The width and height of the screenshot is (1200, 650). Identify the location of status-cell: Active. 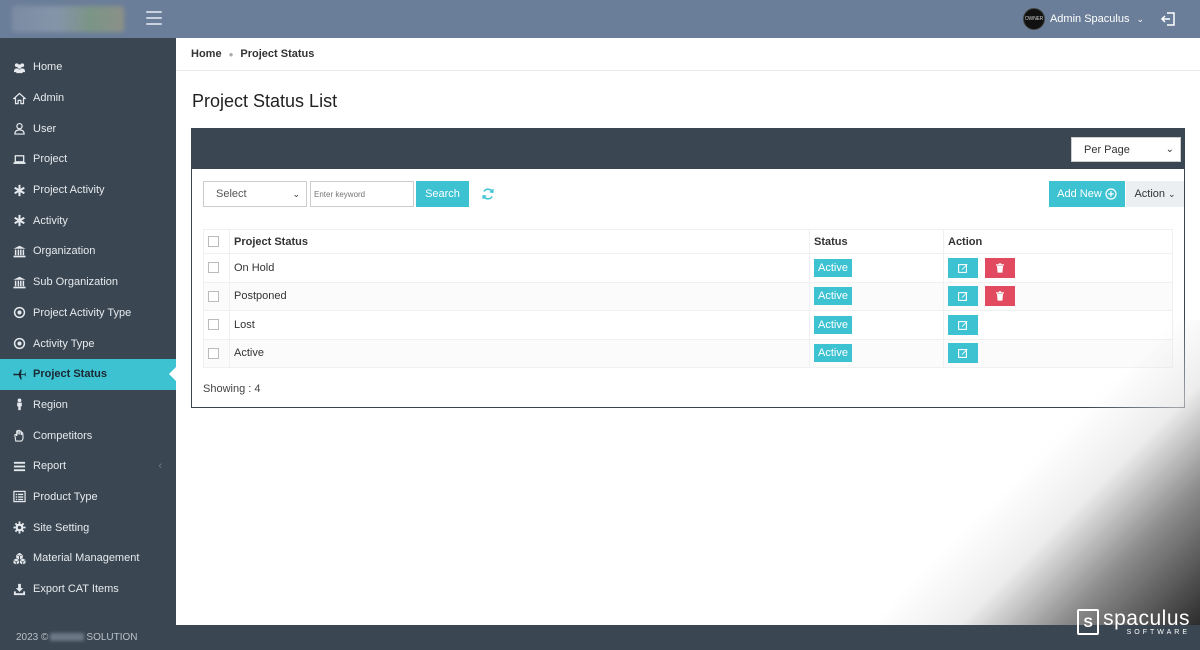
(876, 268).